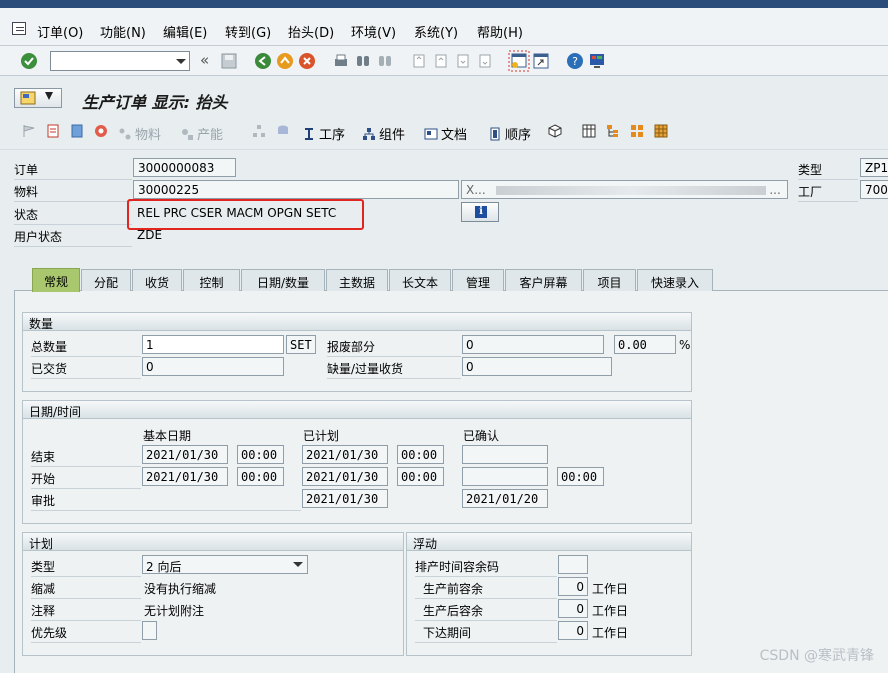 This screenshot has width=888, height=673. Describe the element at coordinates (383, 133) in the screenshot. I see `components-button: 组件` at that location.